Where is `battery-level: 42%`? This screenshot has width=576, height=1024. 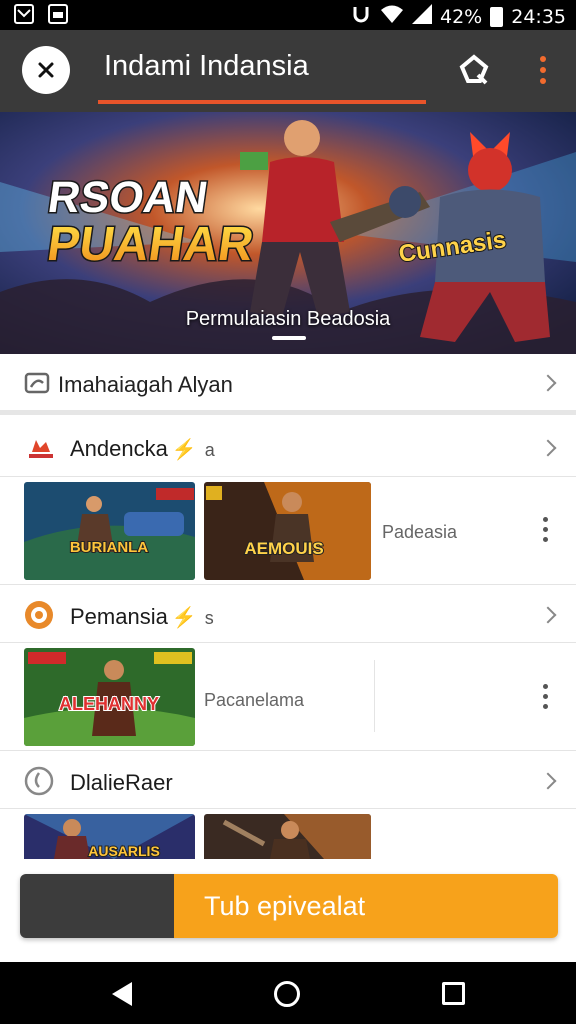
battery-level: 42% is located at coordinates (461, 16).